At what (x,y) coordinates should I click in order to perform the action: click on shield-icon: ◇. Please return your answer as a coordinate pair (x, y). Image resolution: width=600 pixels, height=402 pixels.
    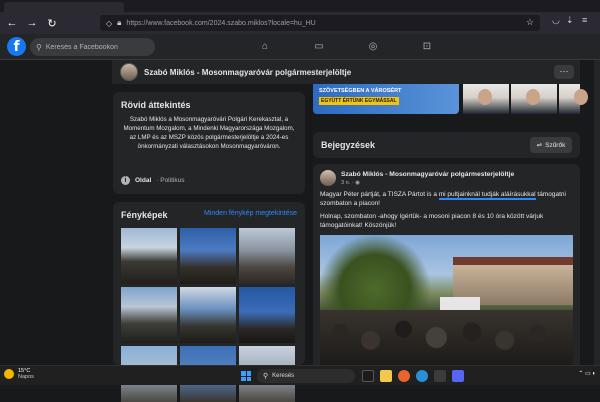
    Looking at the image, I should click on (109, 23).